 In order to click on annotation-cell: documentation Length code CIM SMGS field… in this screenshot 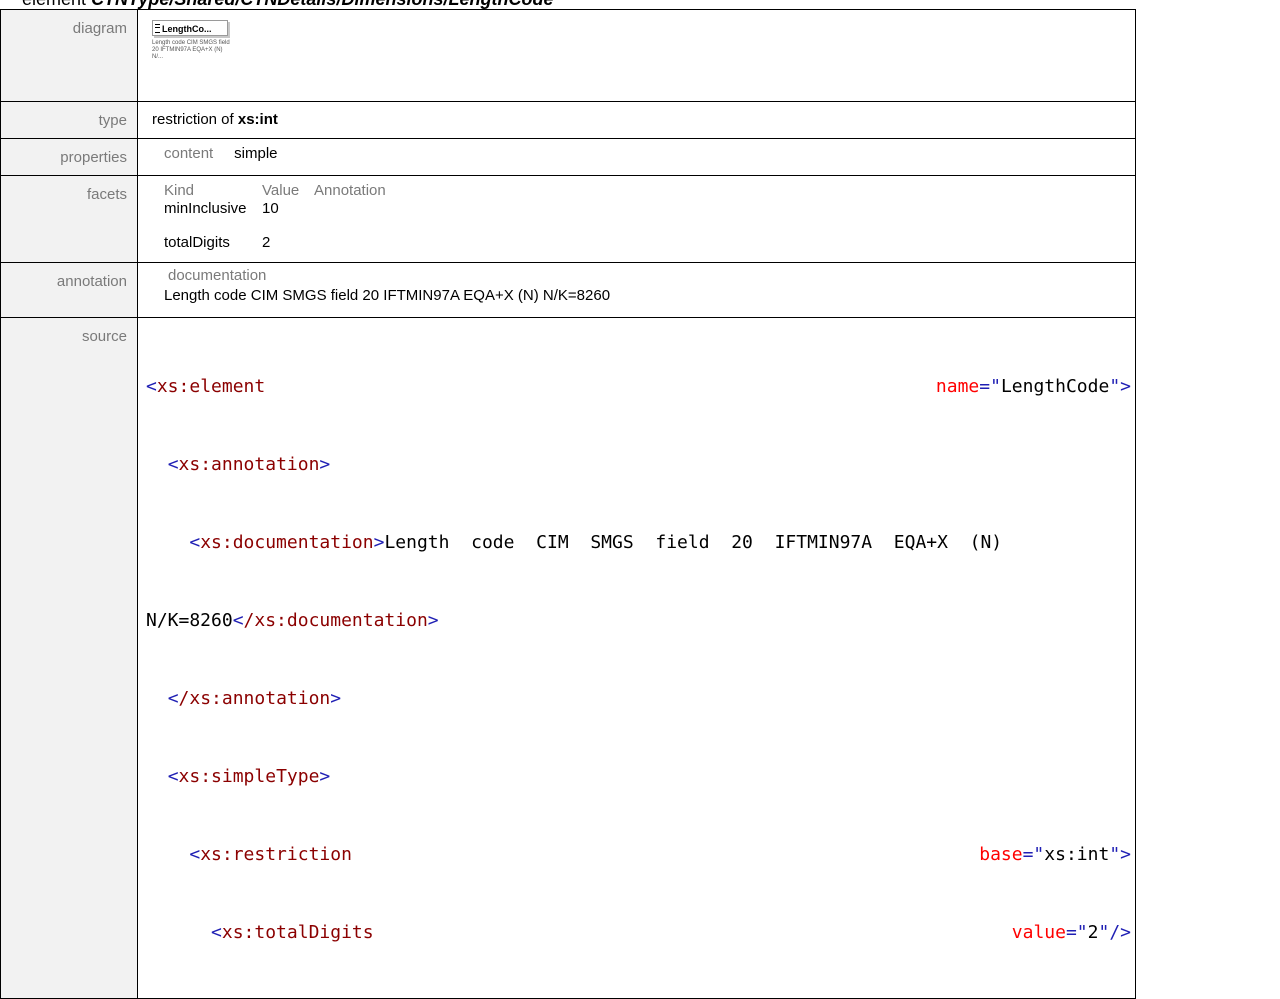, I will do `click(636, 290)`.